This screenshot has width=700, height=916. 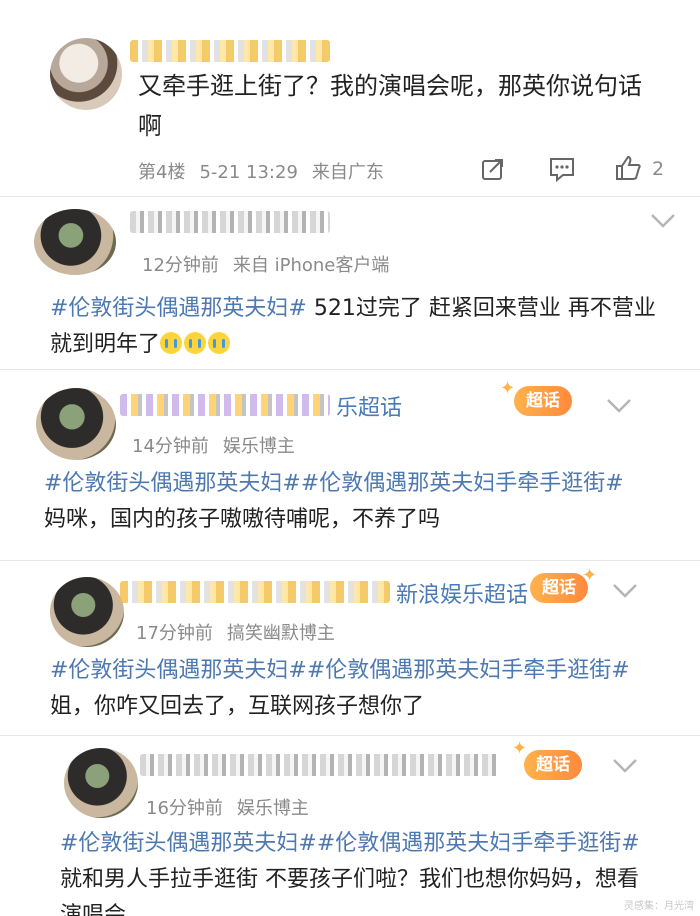 What do you see at coordinates (242, 519) in the screenshot?
I see `post-body: 妈咪，国内的孩子嗷嗷待哺呢，不养了吗` at bounding box center [242, 519].